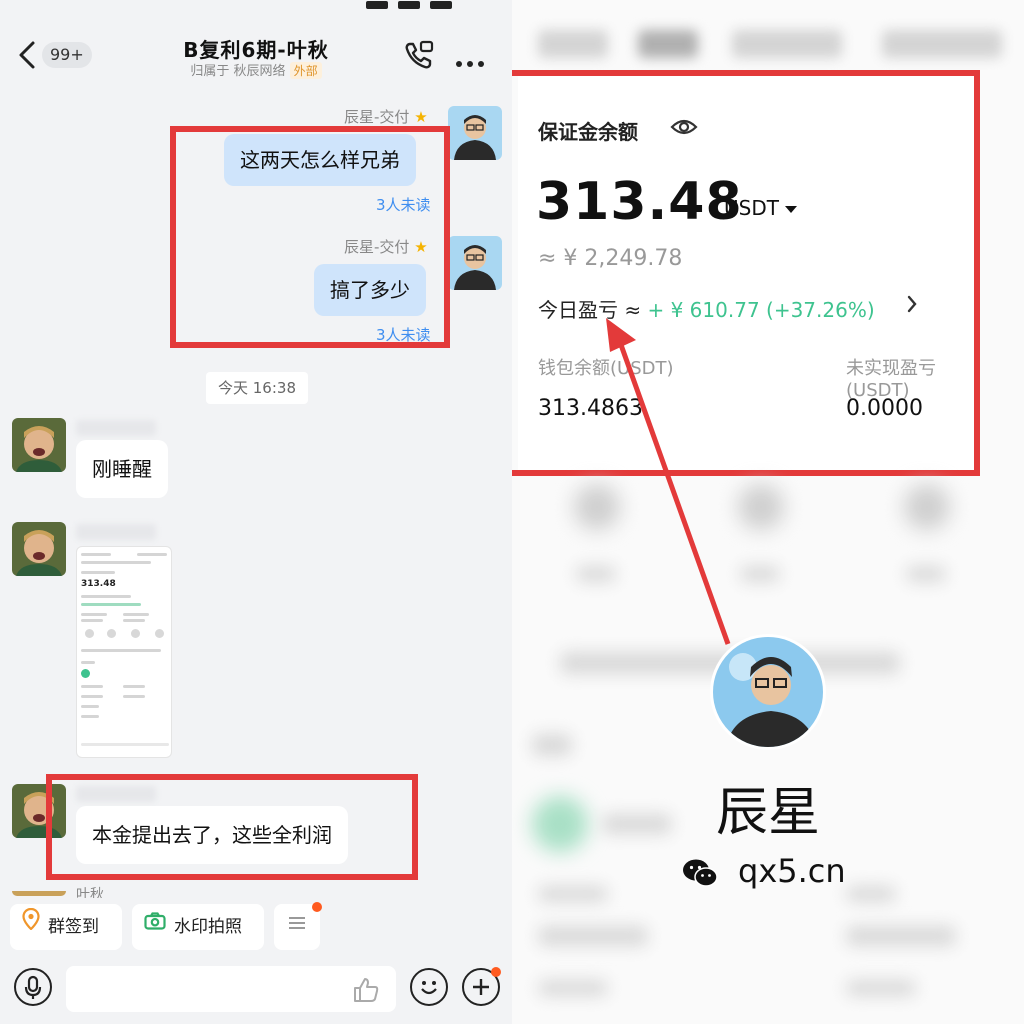  Describe the element at coordinates (98, 584) in the screenshot. I see `thumb-balance: 313.48` at that location.